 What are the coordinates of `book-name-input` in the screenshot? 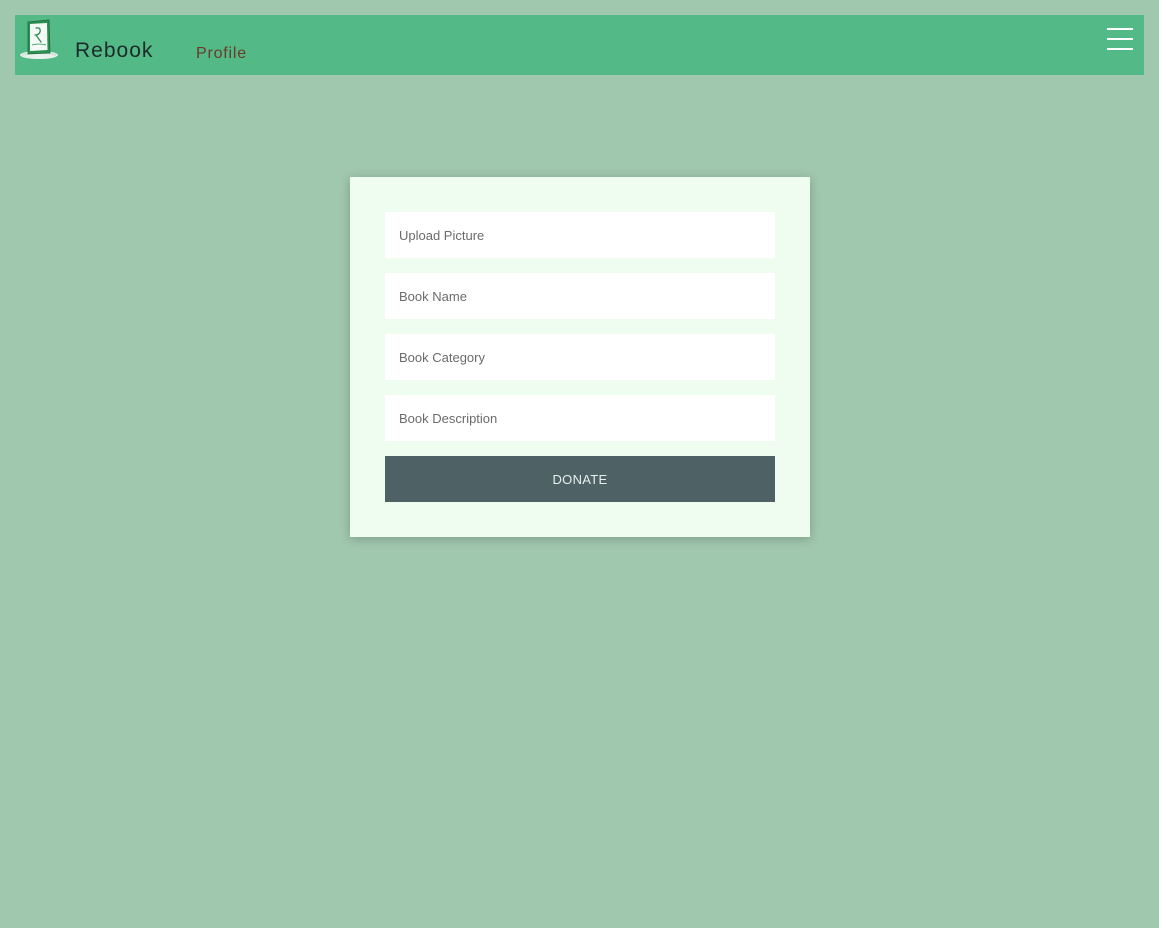 It's located at (580, 296).